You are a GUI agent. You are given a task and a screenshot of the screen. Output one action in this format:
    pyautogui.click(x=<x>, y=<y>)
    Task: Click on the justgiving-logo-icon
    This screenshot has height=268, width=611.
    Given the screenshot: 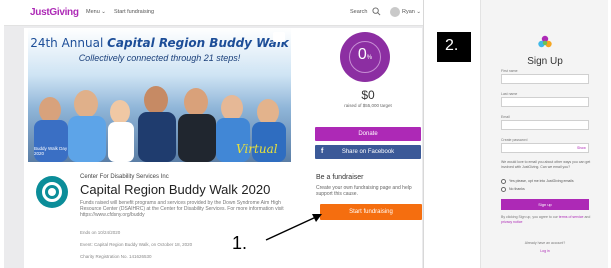 What is the action you would take?
    pyautogui.click(x=545, y=41)
    